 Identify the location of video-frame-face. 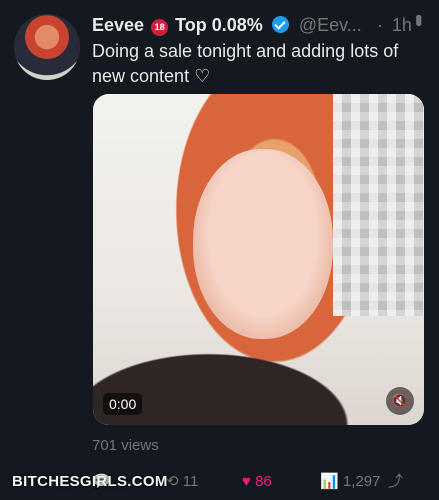
(263, 244).